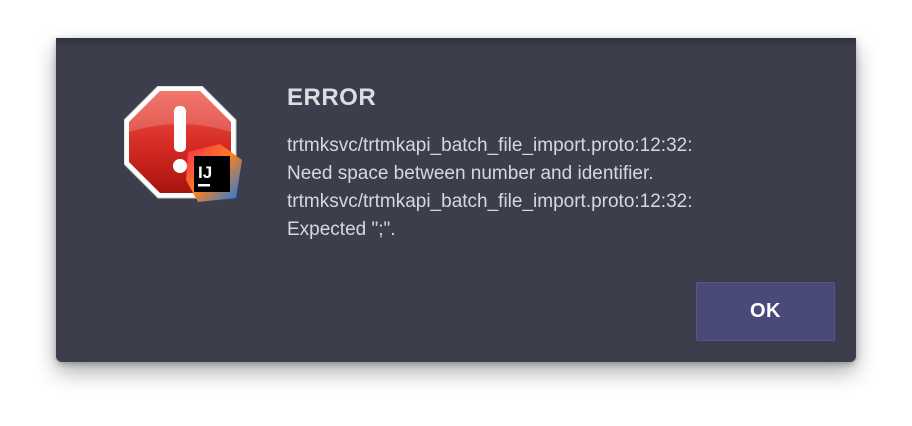  Describe the element at coordinates (332, 97) in the screenshot. I see `dialog-title: ERROR` at that location.